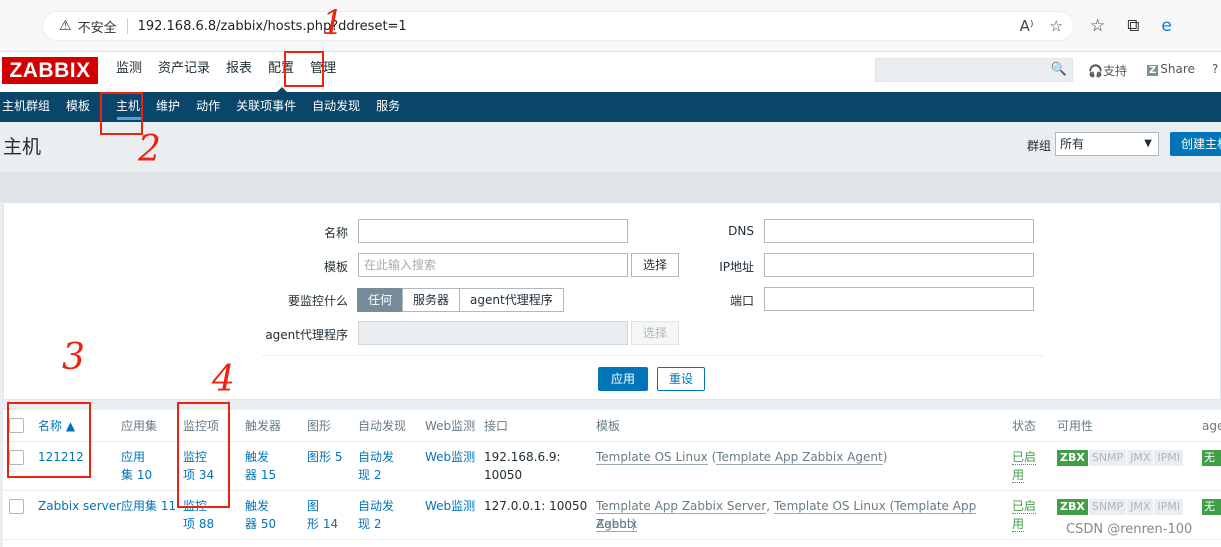  Describe the element at coordinates (260, 524) in the screenshot. I see `triggers-link-cont: 器 50` at that location.